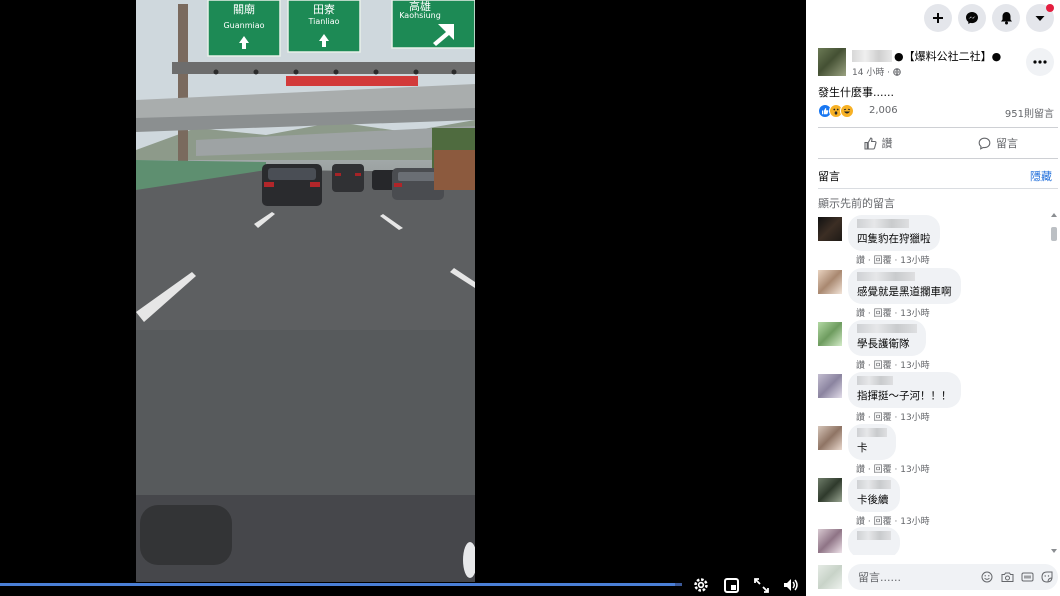  What do you see at coordinates (761, 585) in the screenshot?
I see `fullscreen-icon` at bounding box center [761, 585].